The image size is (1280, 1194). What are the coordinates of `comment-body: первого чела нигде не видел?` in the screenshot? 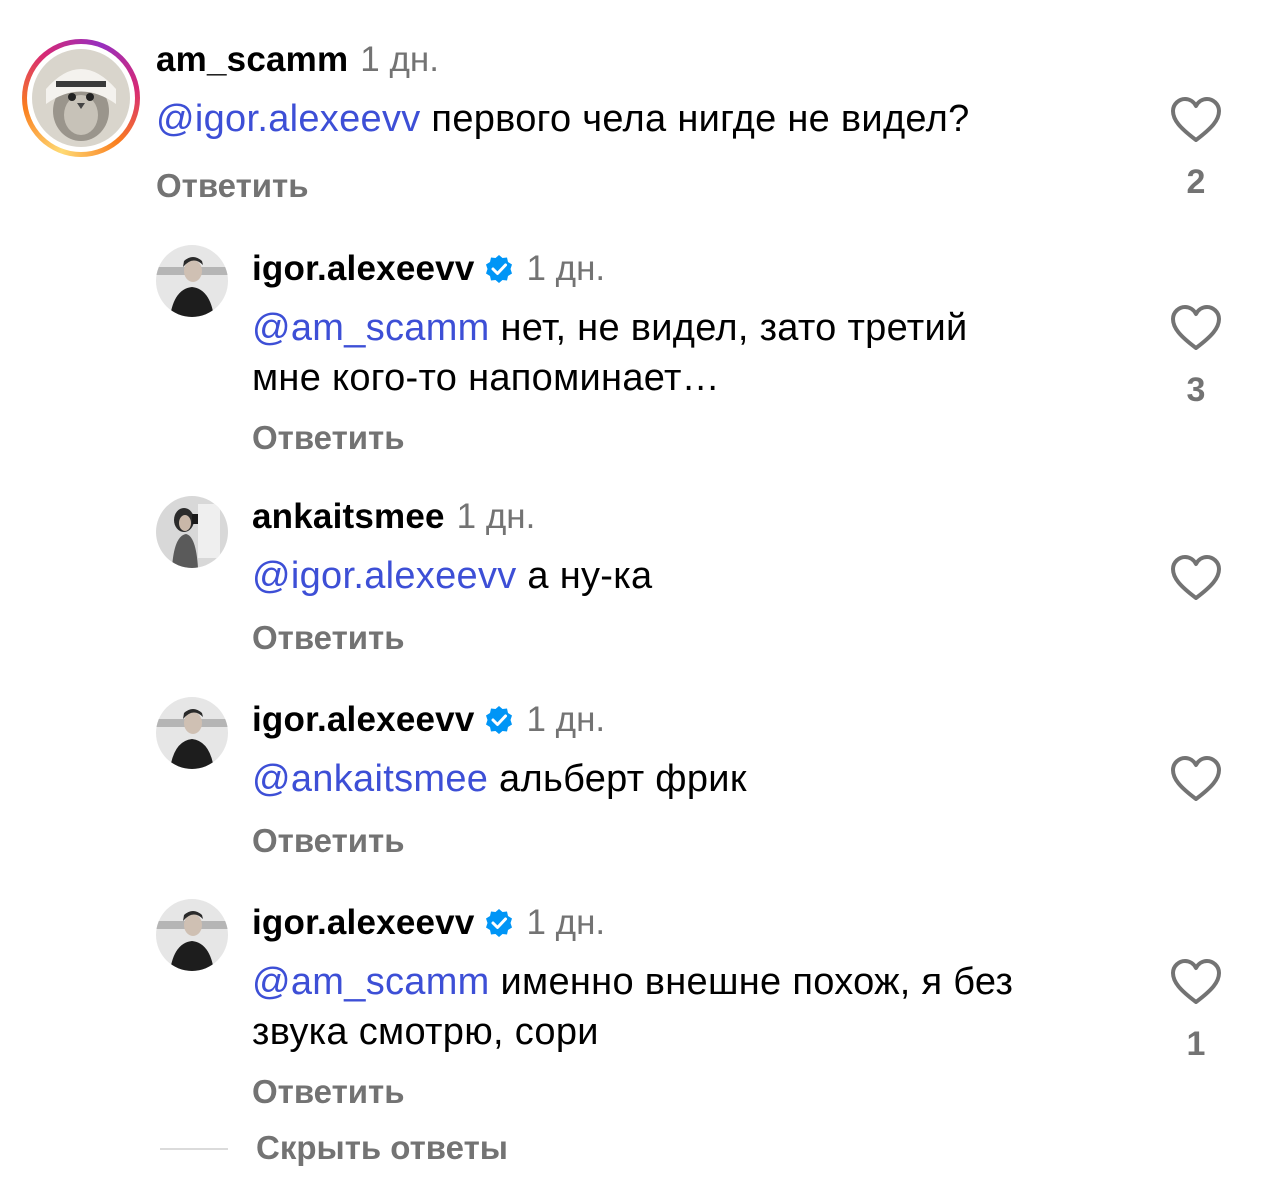 It's located at (695, 119).